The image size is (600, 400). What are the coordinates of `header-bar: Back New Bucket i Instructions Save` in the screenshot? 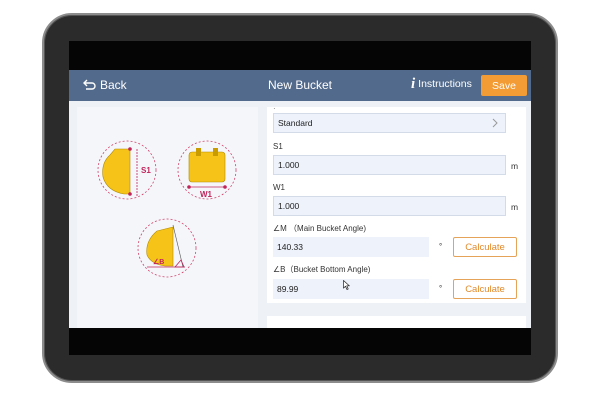 It's located at (300, 85).